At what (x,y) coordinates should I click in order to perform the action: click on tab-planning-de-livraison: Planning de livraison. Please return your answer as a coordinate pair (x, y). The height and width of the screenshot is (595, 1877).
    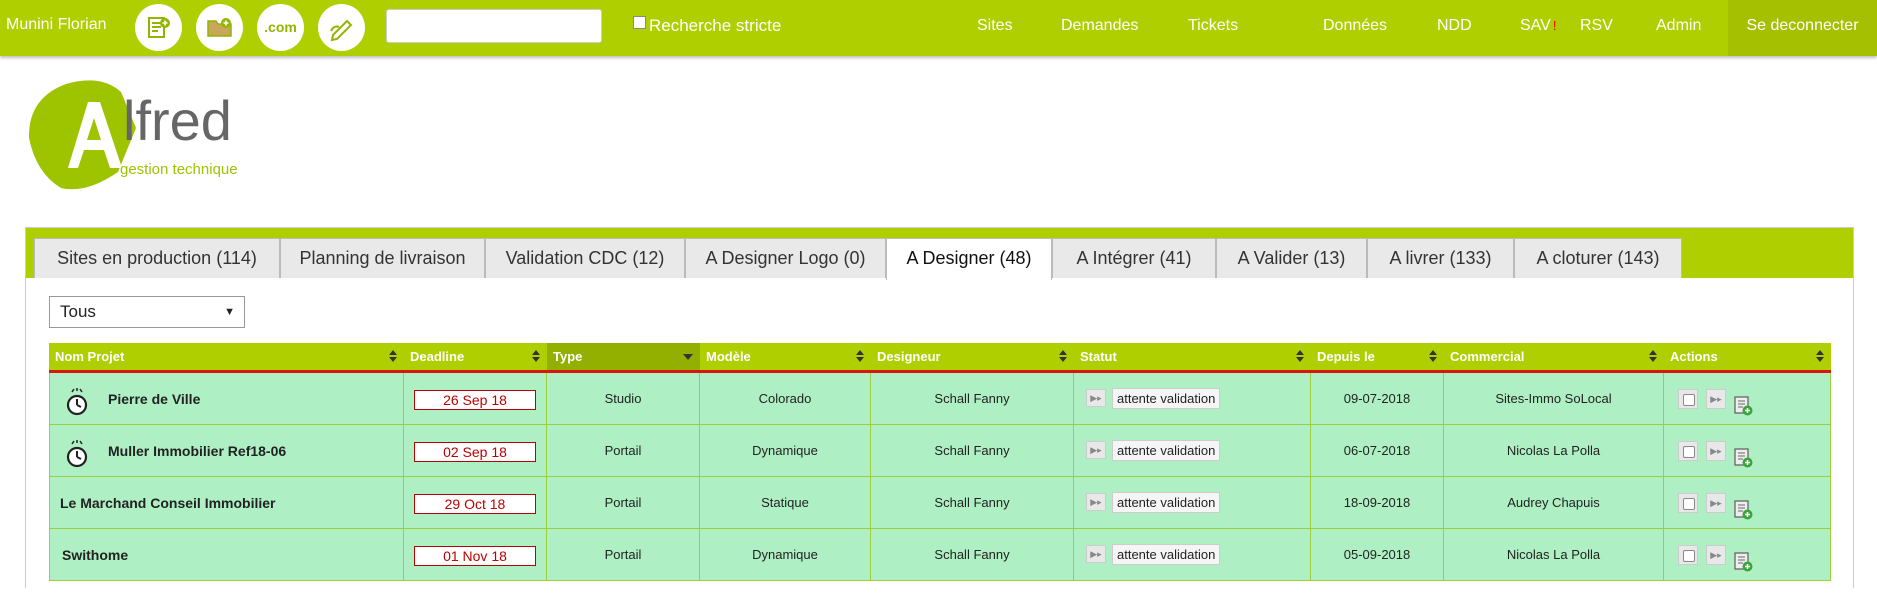
    Looking at the image, I should click on (382, 258).